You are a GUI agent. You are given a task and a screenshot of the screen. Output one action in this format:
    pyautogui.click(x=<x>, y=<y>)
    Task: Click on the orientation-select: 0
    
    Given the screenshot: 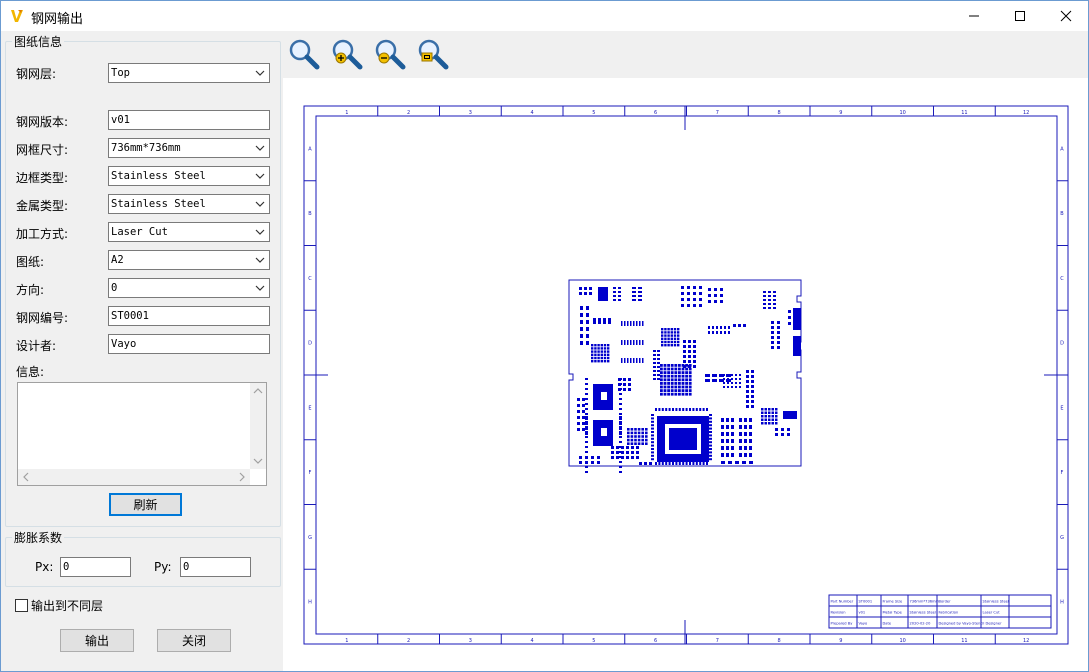 What is the action you would take?
    pyautogui.click(x=189, y=288)
    